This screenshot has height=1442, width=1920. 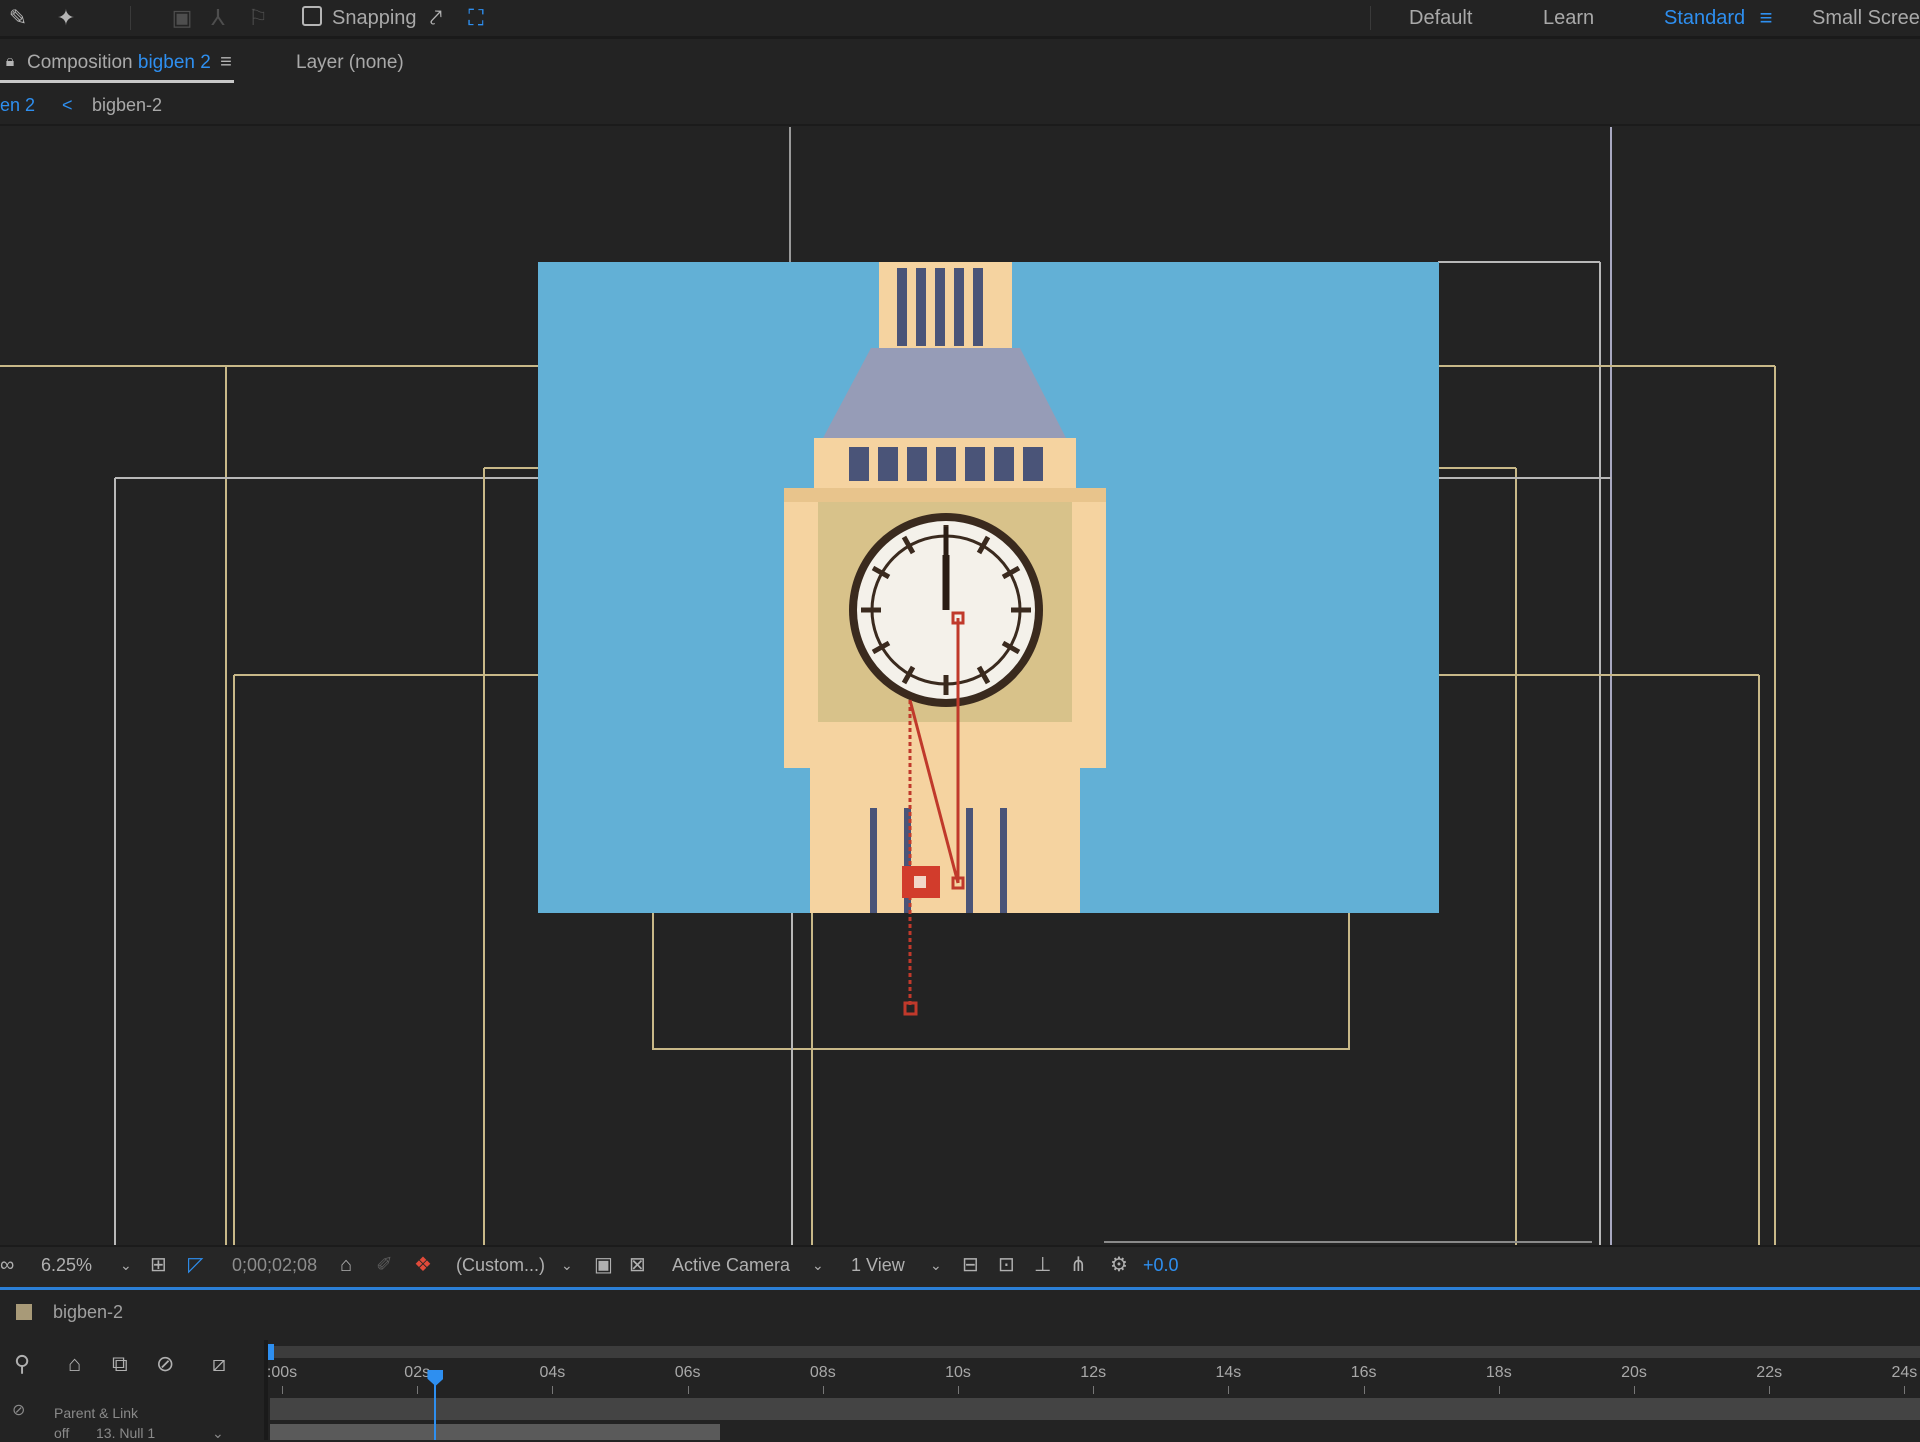 What do you see at coordinates (1568, 18) in the screenshot?
I see `workspace-learn: Learn` at bounding box center [1568, 18].